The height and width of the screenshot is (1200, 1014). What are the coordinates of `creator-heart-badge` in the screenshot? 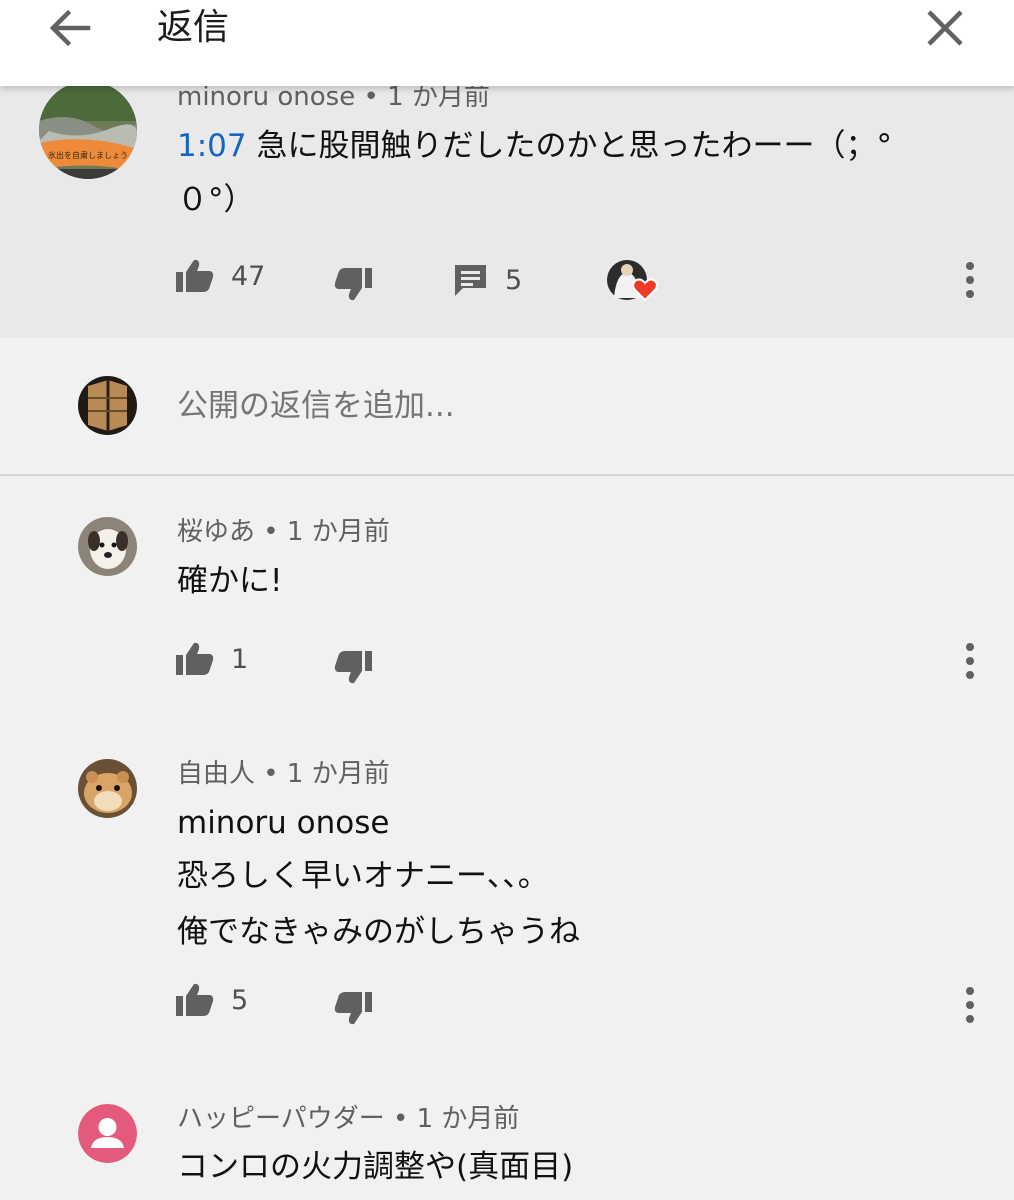 It's located at (634, 282).